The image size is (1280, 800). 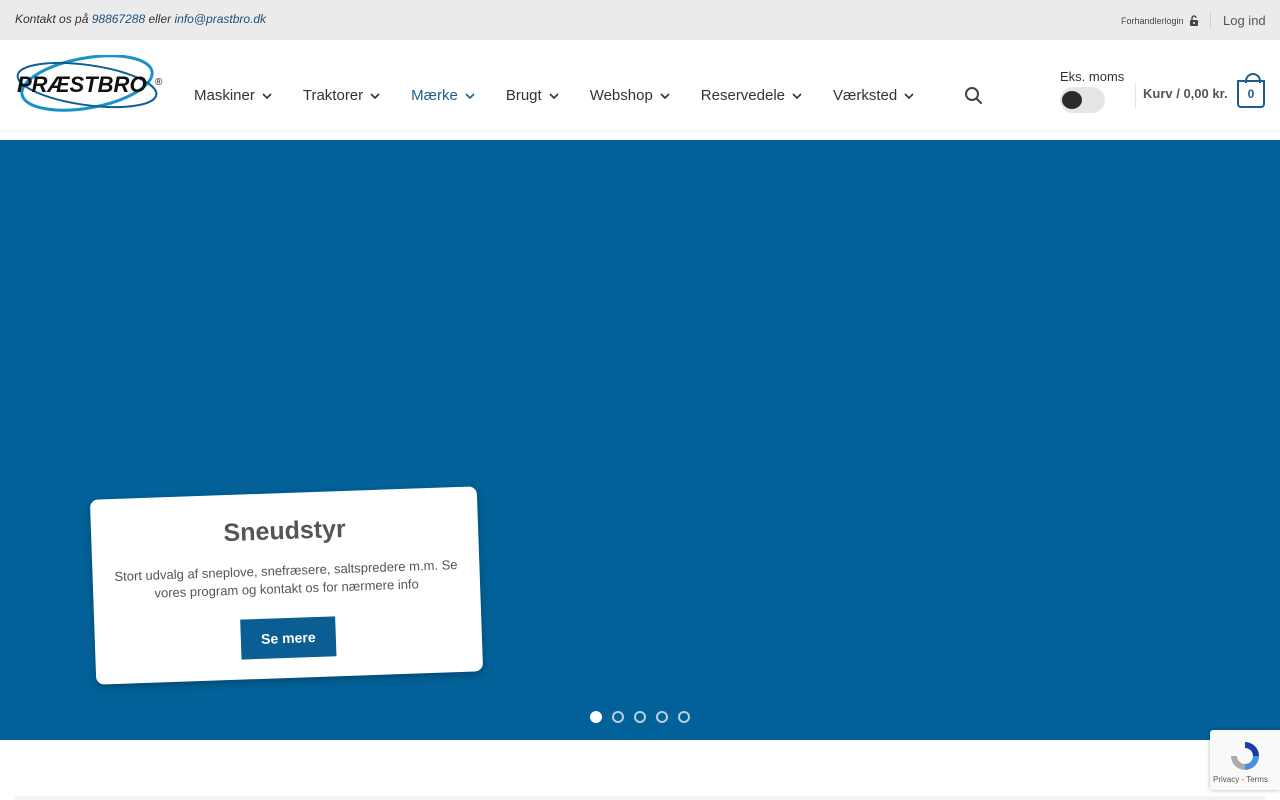 I want to click on nav-item-label: Maskiner, so click(x=224, y=95).